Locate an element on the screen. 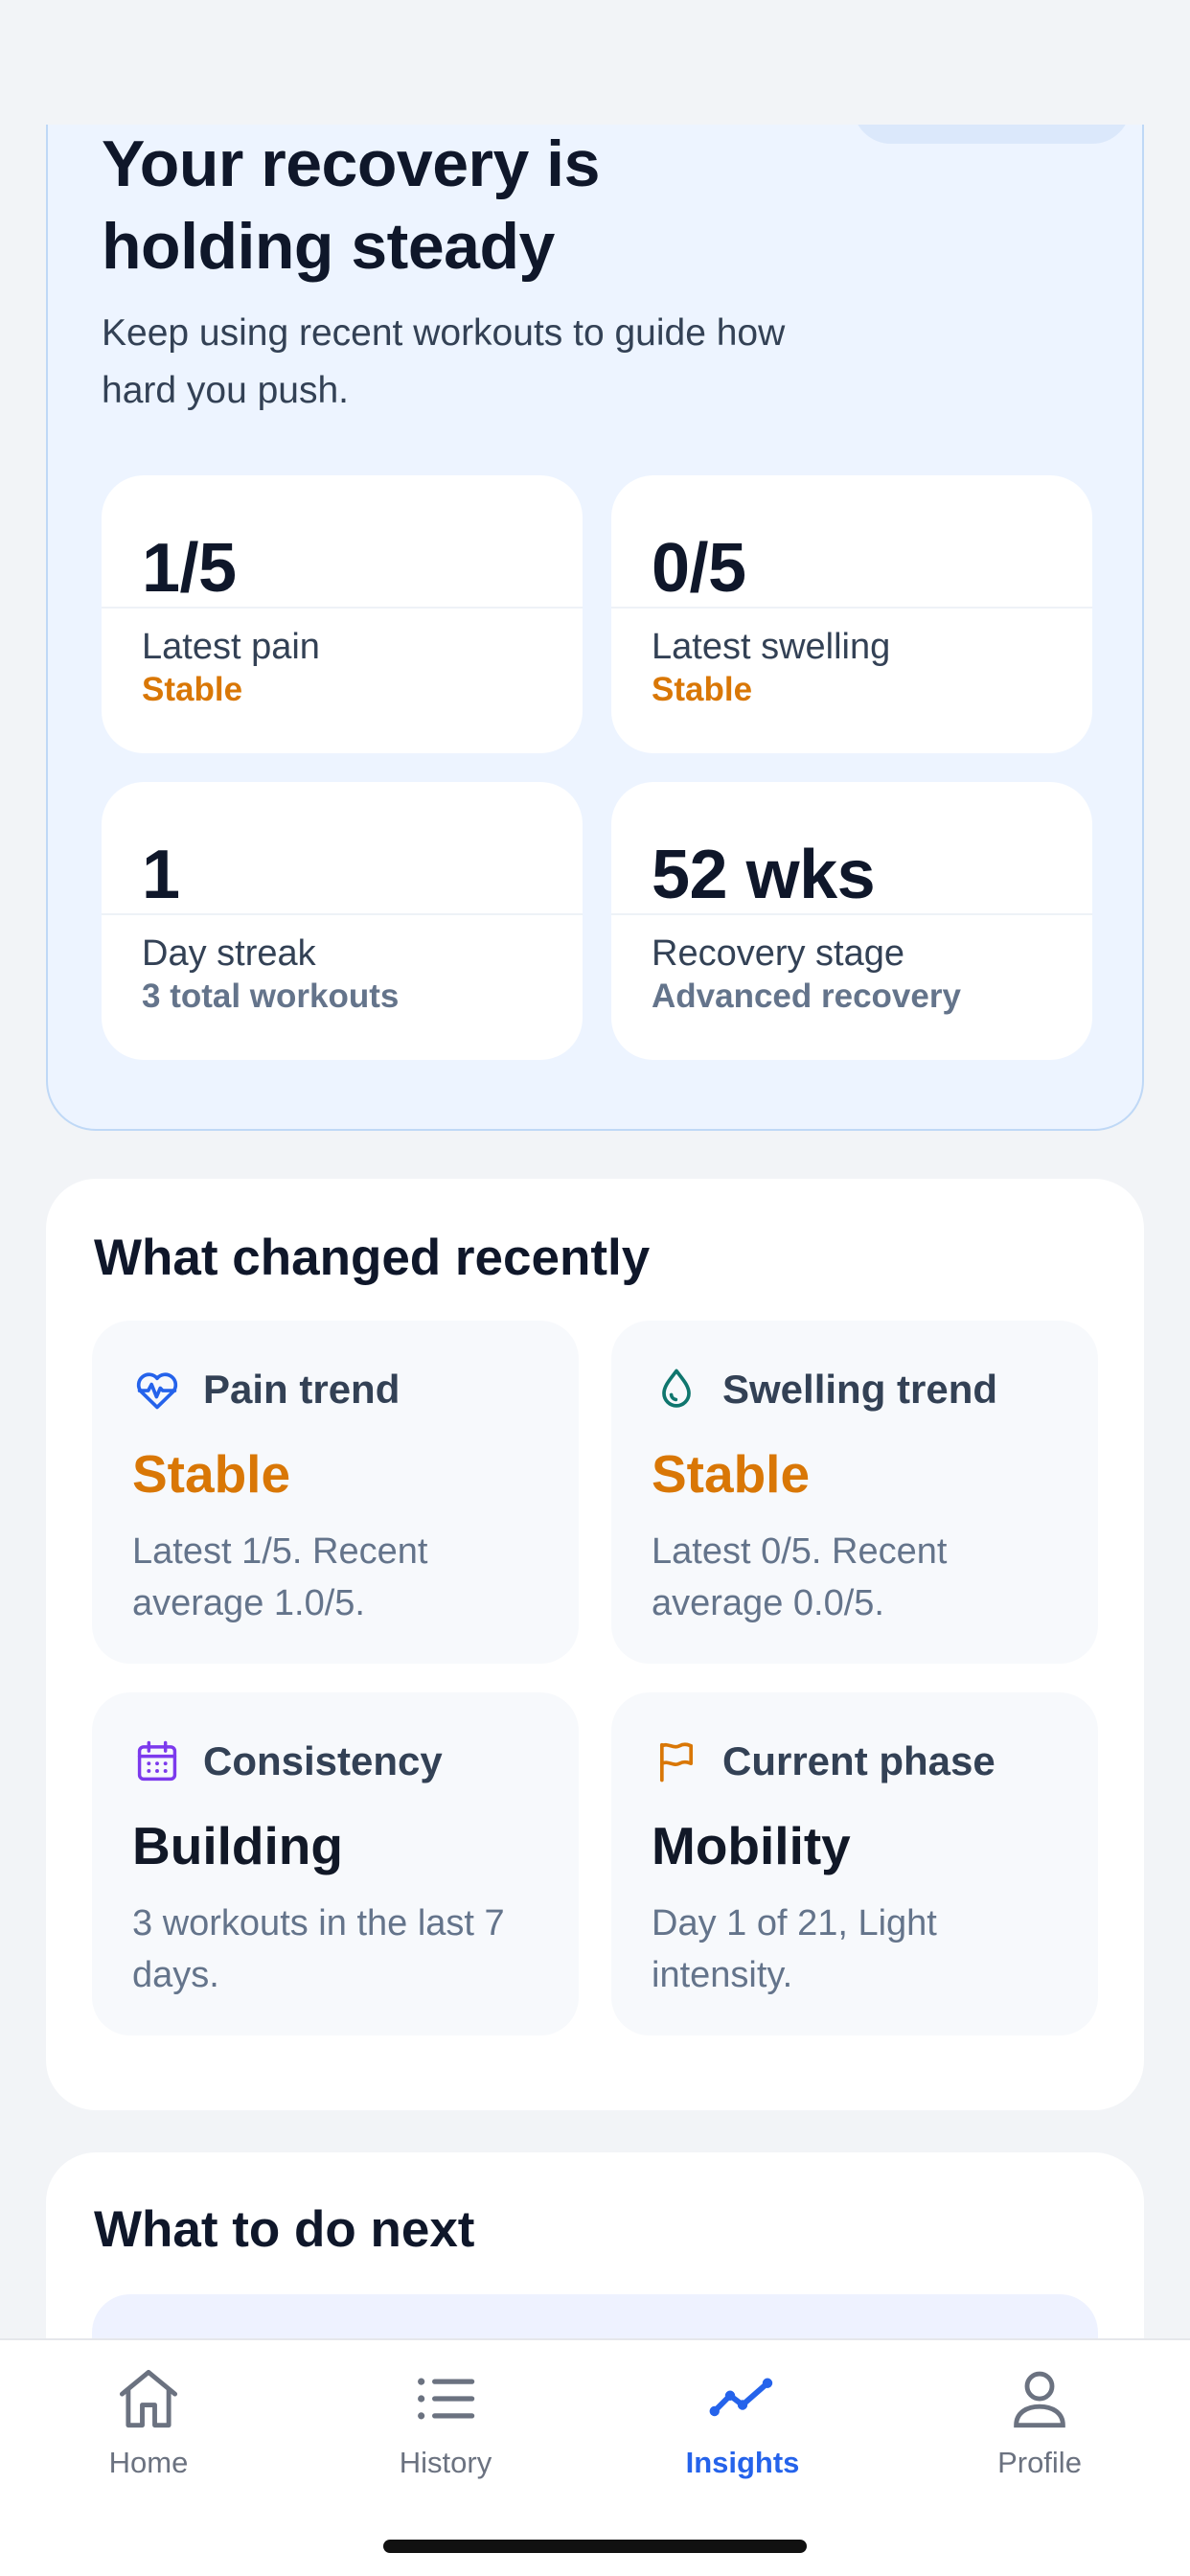 The image size is (1190, 2576). tab-history: History is located at coordinates (445, 2421).